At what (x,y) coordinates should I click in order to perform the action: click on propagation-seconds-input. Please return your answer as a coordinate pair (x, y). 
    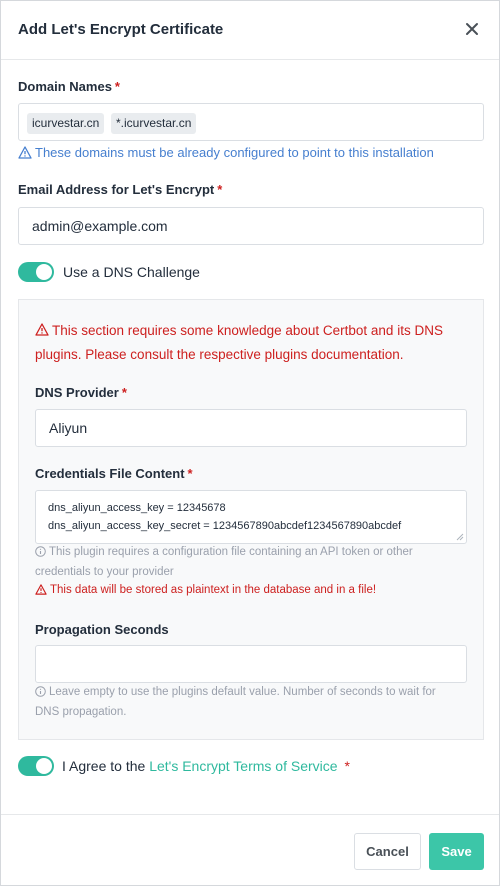
    Looking at the image, I should click on (251, 664).